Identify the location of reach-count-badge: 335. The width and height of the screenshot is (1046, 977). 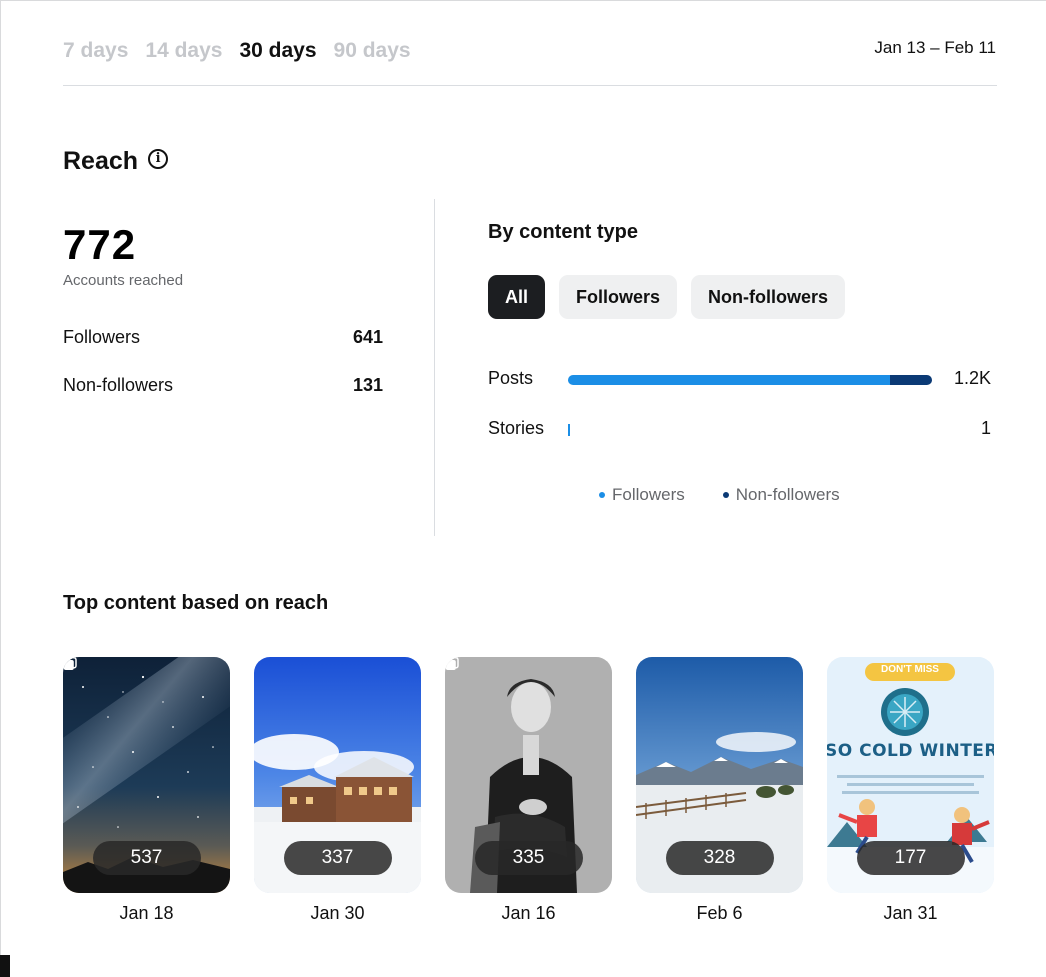
(528, 858).